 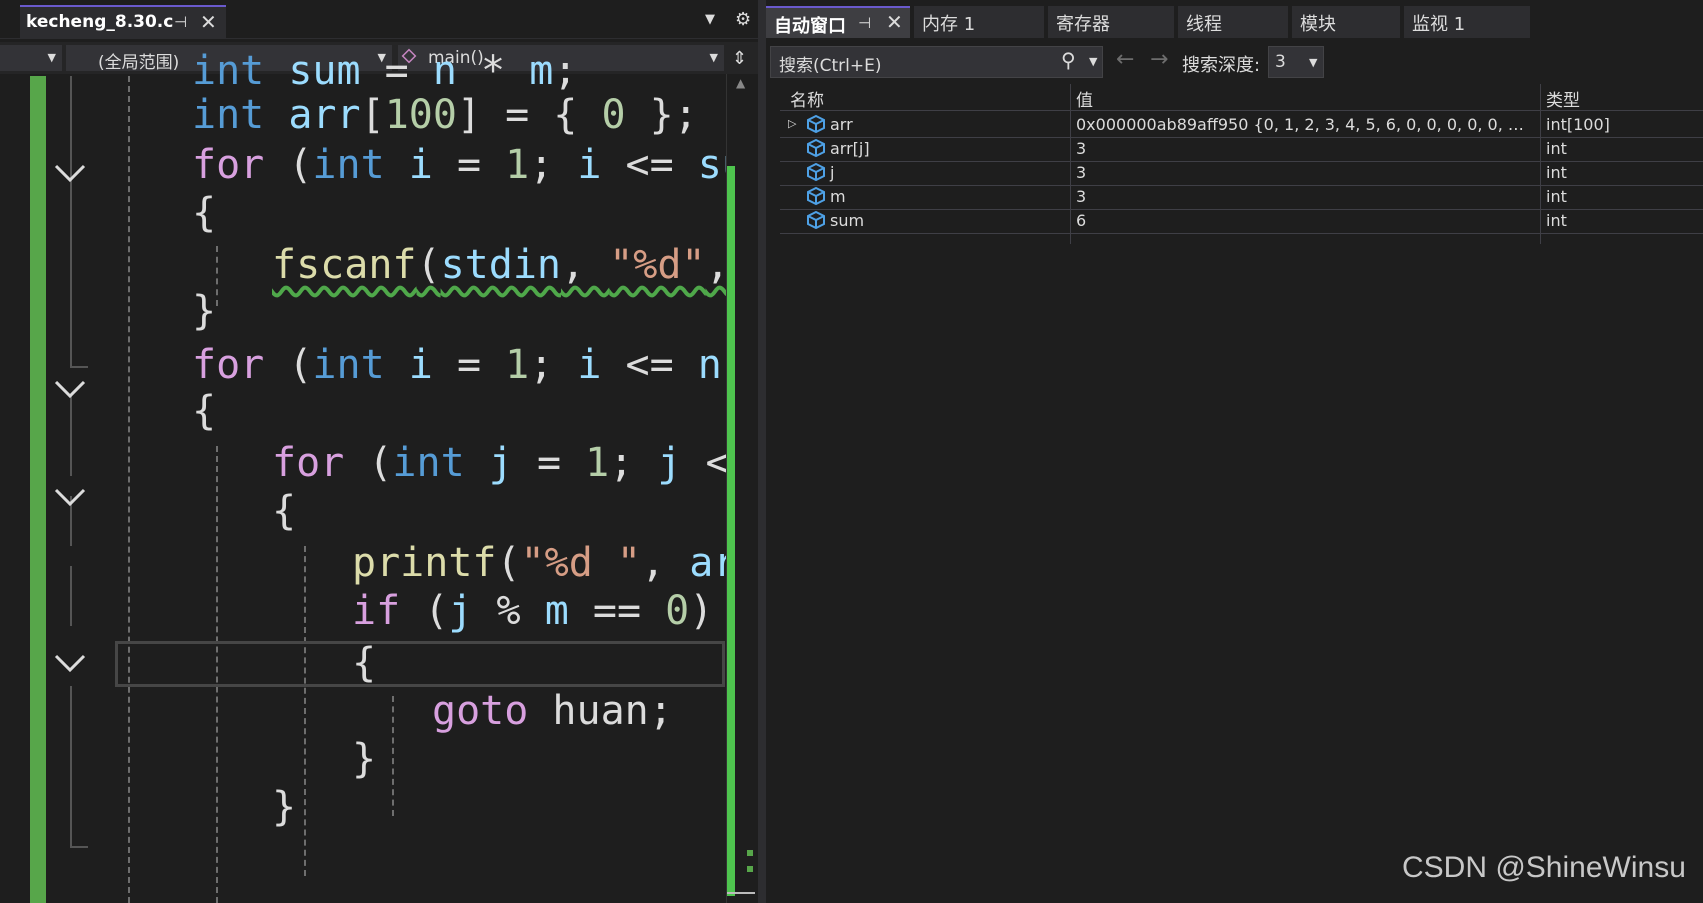 I want to click on vertical-scrollbar: ▲, so click(x=742, y=488).